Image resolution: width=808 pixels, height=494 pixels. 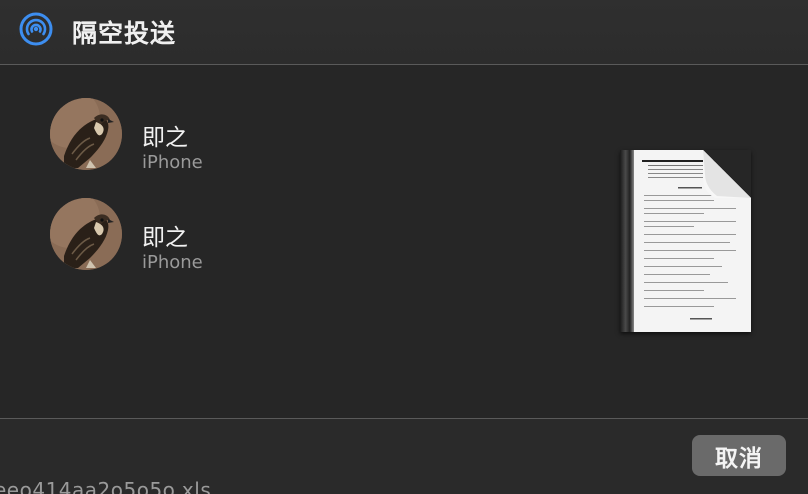 I want to click on cancel-button: 取消, so click(x=739, y=455).